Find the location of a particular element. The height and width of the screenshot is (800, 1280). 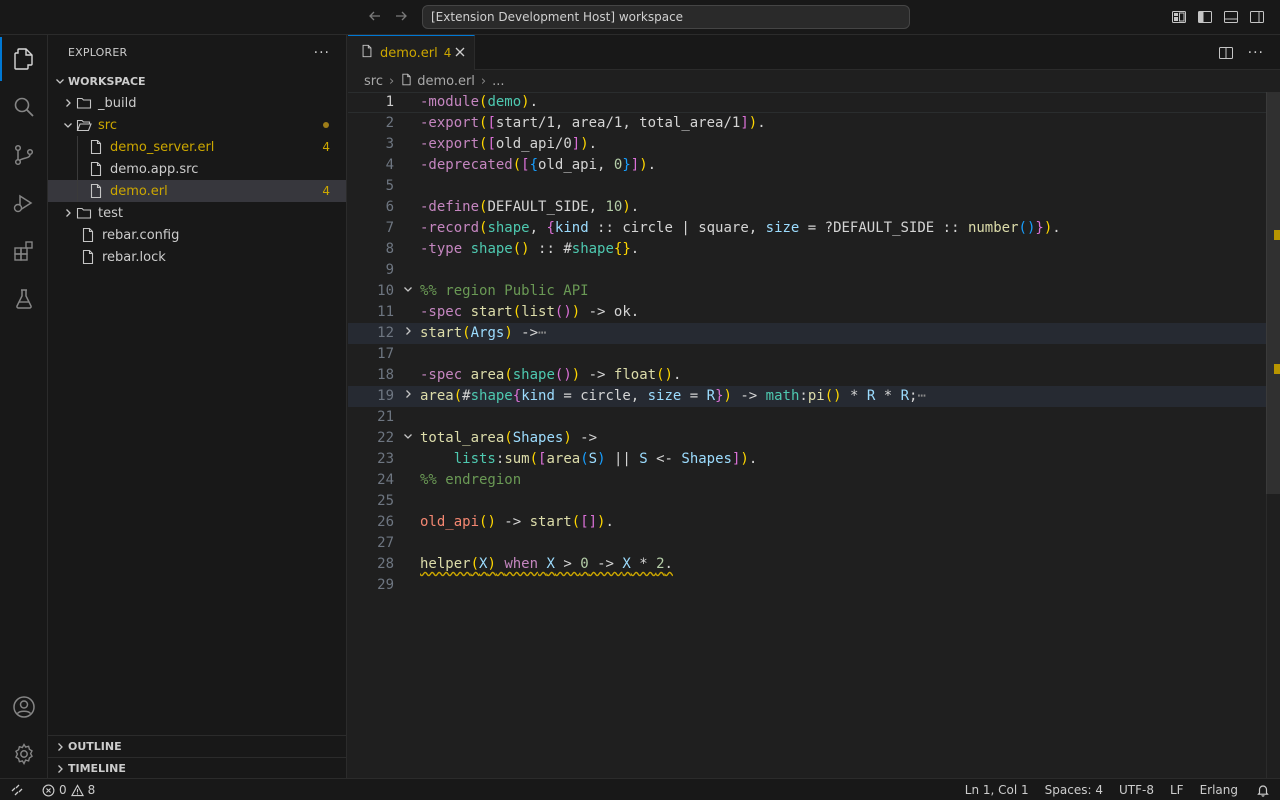

tree-item-demo-server: demo_server.erl 4 is located at coordinates (197, 147).